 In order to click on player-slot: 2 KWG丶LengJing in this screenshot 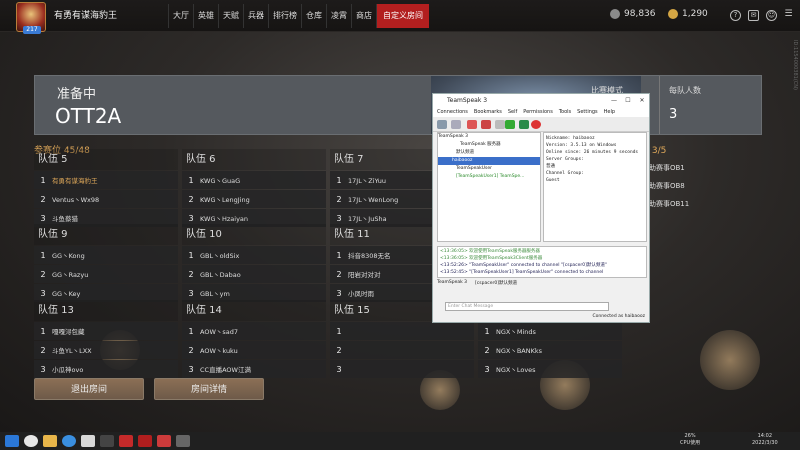, I will do `click(254, 199)`.